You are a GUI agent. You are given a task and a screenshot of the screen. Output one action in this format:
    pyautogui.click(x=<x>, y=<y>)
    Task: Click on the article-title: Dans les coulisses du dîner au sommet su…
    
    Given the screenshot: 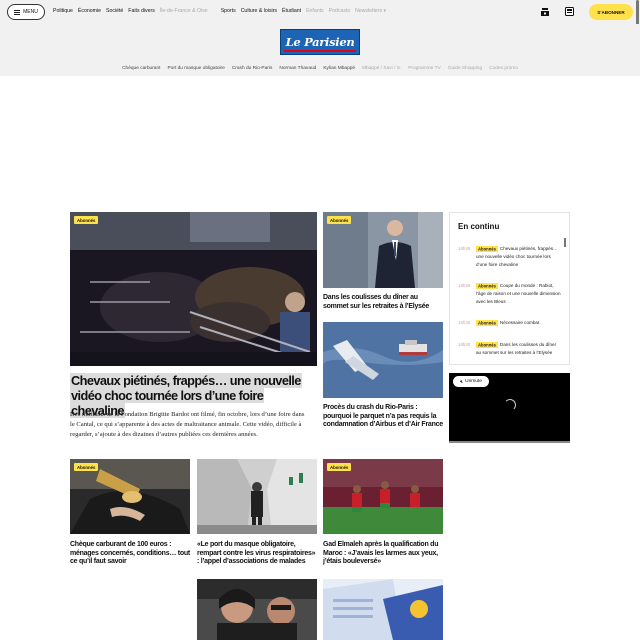 What is the action you would take?
    pyautogui.click(x=383, y=302)
    